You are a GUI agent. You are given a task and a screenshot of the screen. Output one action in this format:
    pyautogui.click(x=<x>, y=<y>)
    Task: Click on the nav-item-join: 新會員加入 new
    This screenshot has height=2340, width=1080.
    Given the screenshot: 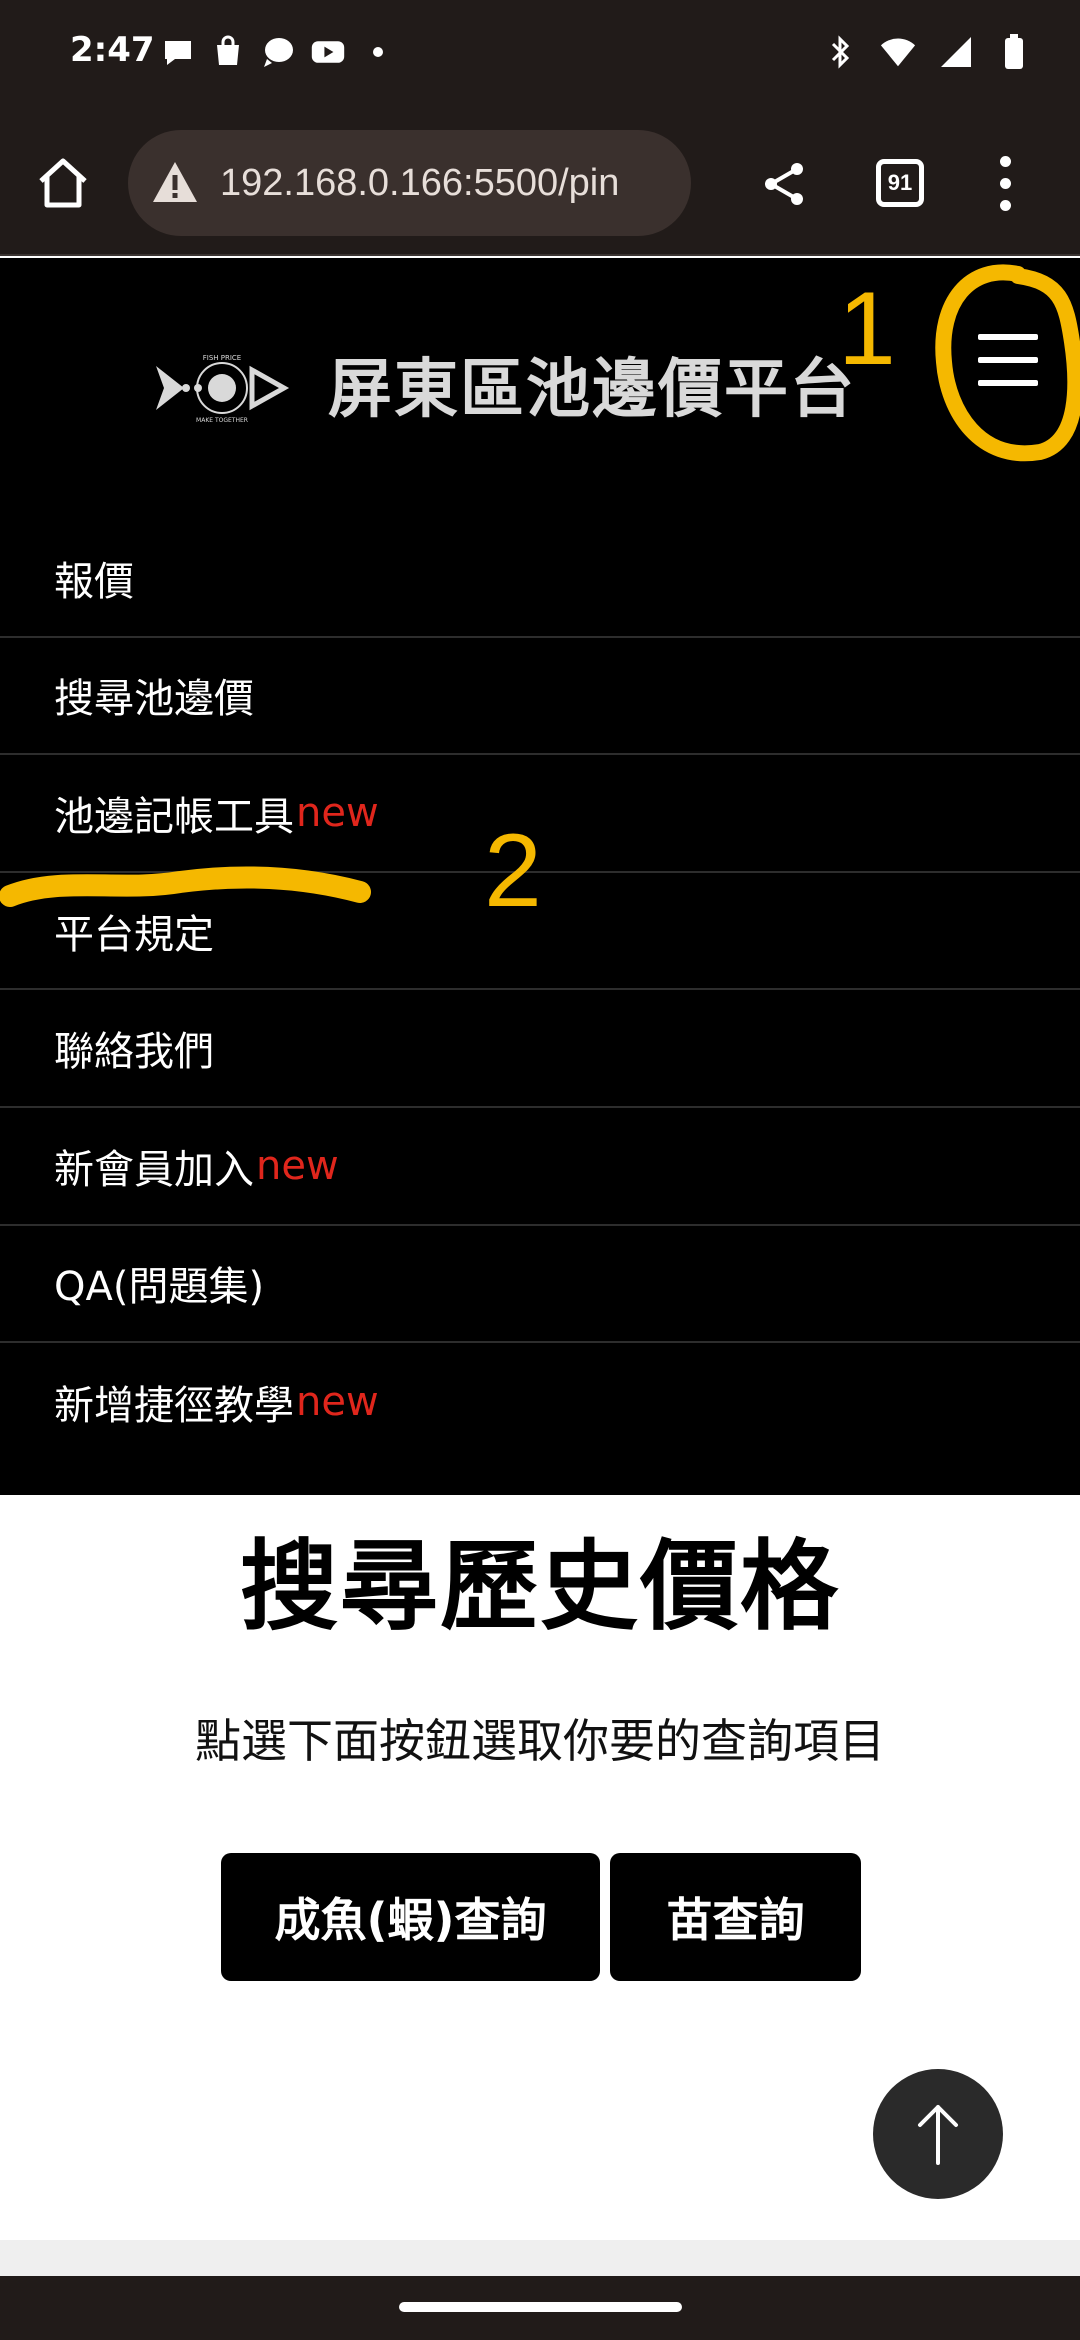 What is the action you would take?
    pyautogui.click(x=540, y=1167)
    